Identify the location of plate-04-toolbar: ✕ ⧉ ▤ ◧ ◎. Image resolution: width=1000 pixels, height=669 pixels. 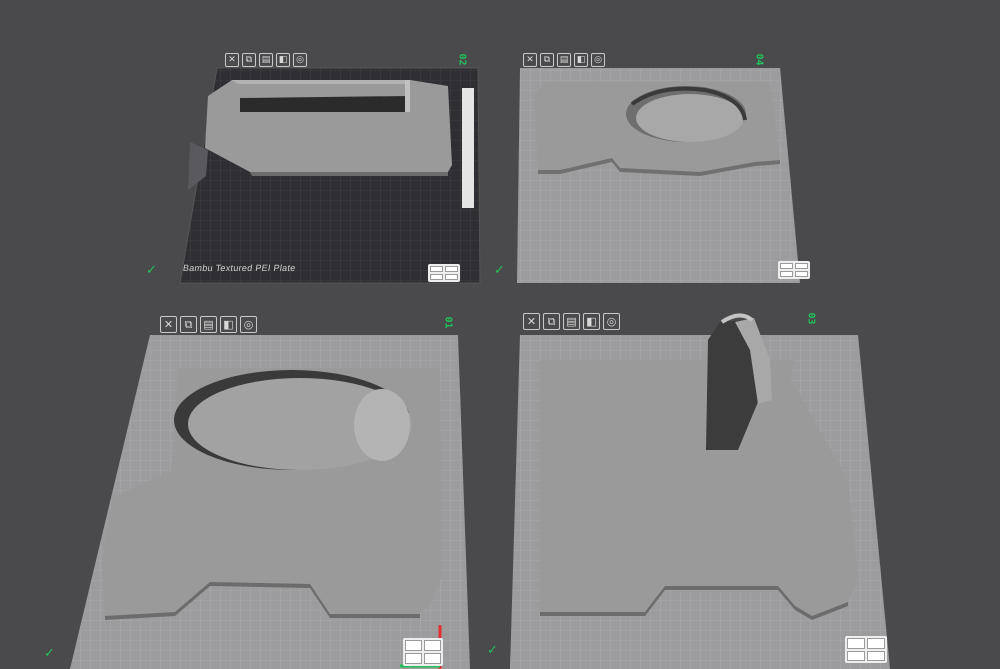
(564, 60).